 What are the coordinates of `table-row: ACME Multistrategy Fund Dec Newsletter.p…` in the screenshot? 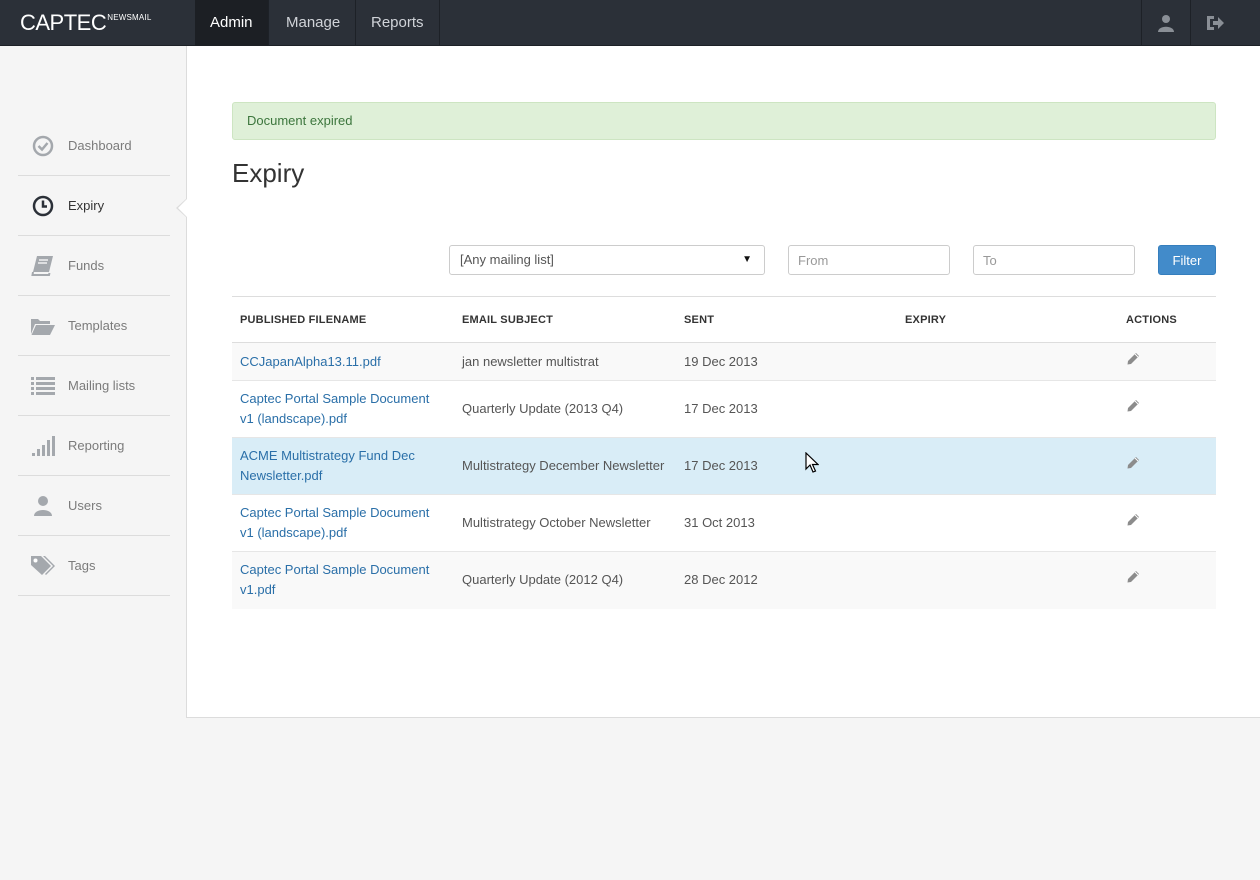 It's located at (724, 466).